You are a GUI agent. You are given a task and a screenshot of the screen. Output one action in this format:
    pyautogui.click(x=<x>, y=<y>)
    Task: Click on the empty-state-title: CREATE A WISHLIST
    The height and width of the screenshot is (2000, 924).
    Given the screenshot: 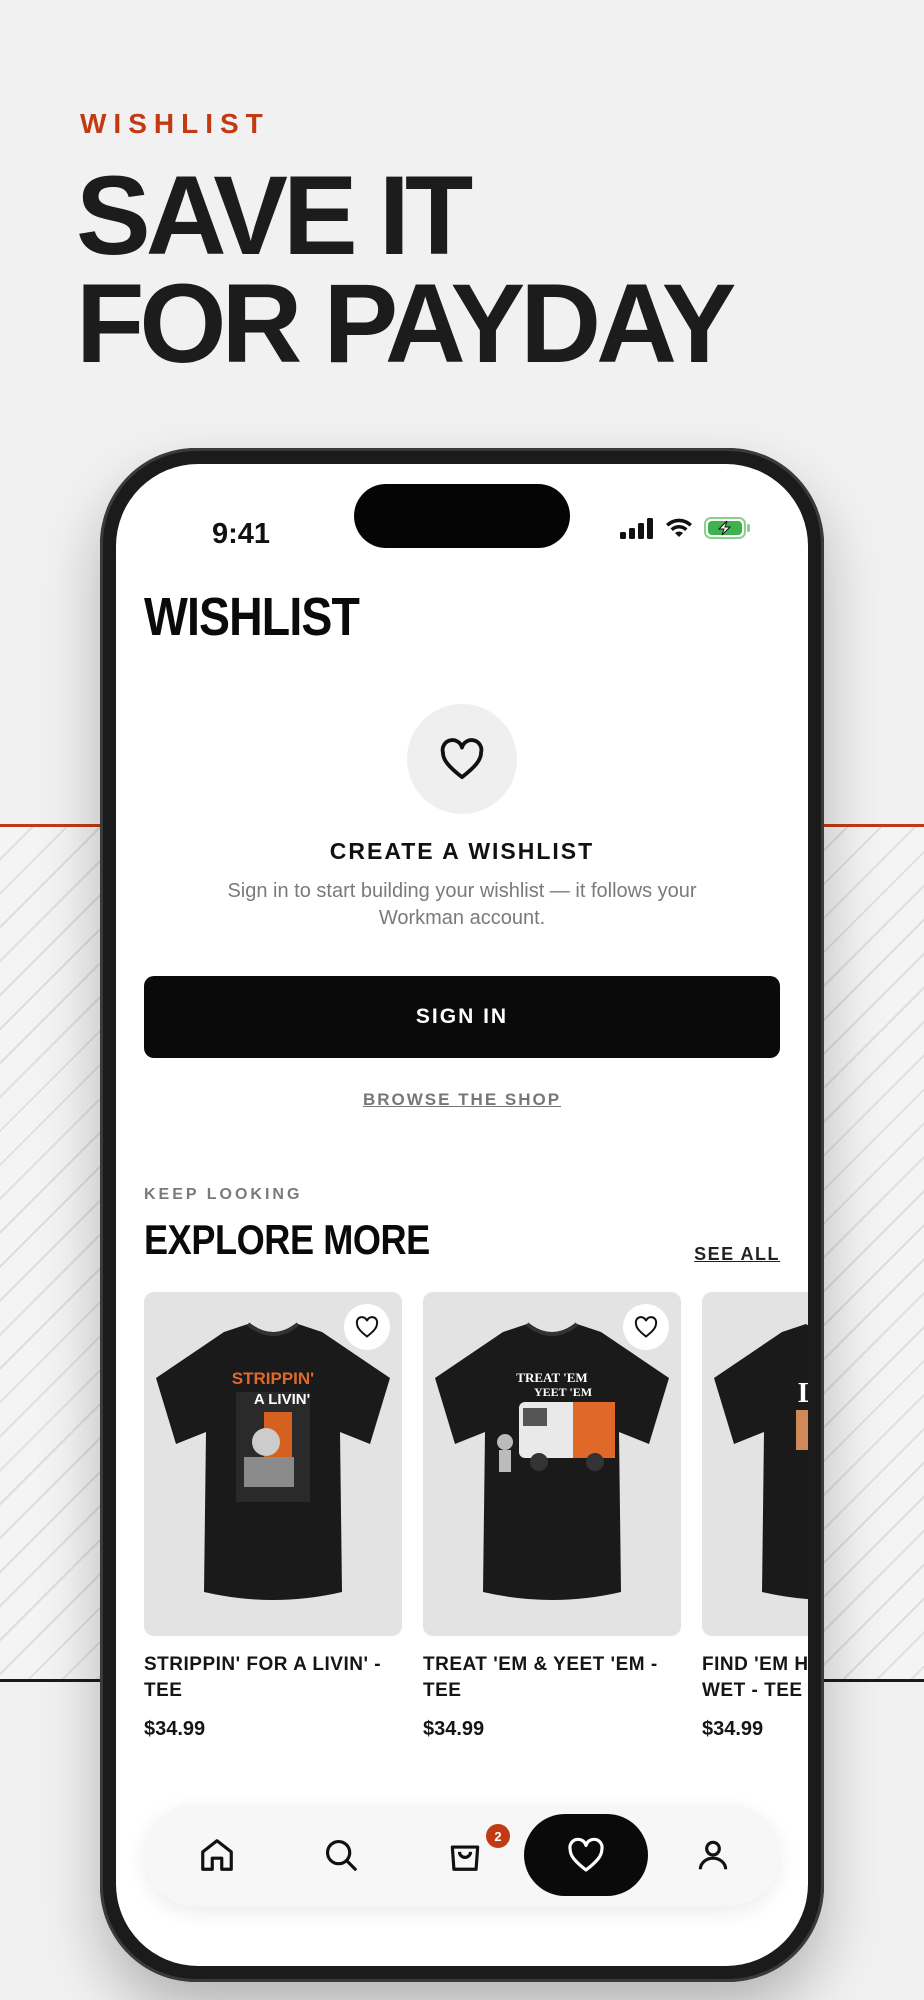 What is the action you would take?
    pyautogui.click(x=462, y=851)
    